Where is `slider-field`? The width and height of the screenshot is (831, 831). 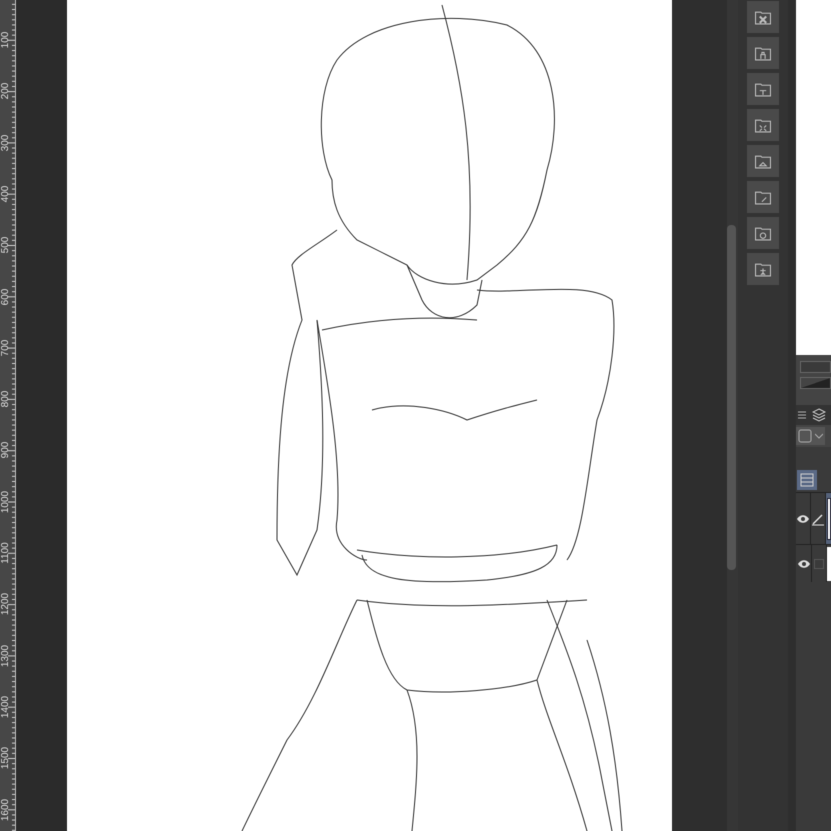 slider-field is located at coordinates (815, 367).